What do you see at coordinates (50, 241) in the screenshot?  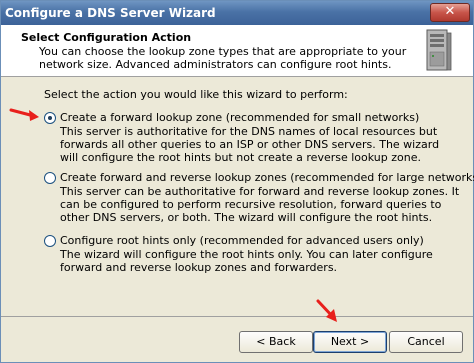 I see `radio-root-hints` at bounding box center [50, 241].